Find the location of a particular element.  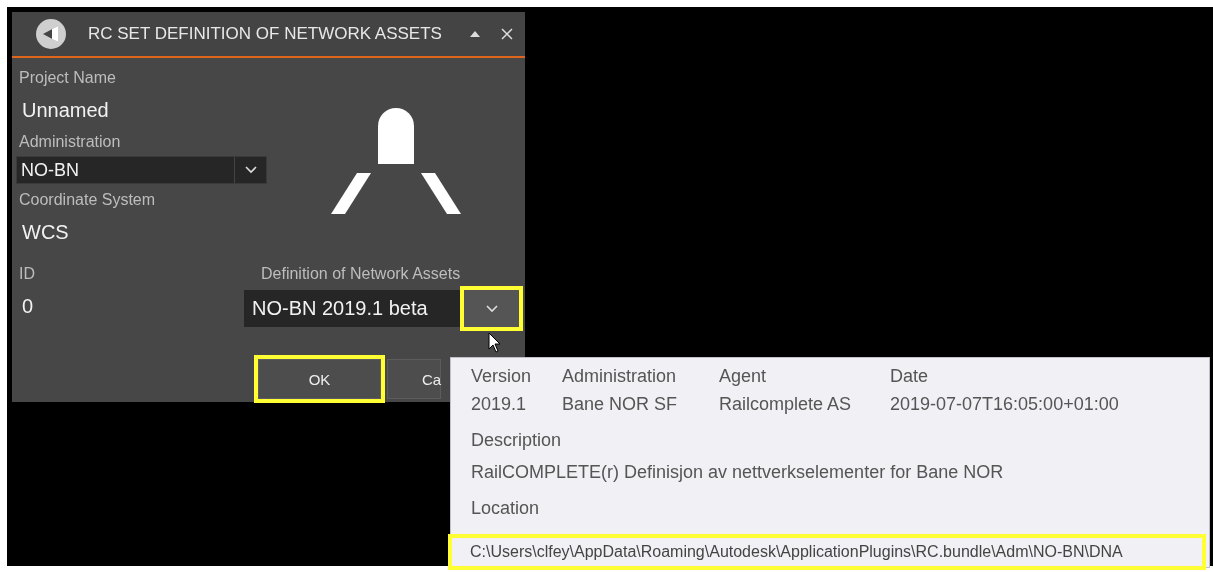

field-label: Project Name is located at coordinates (68, 78).